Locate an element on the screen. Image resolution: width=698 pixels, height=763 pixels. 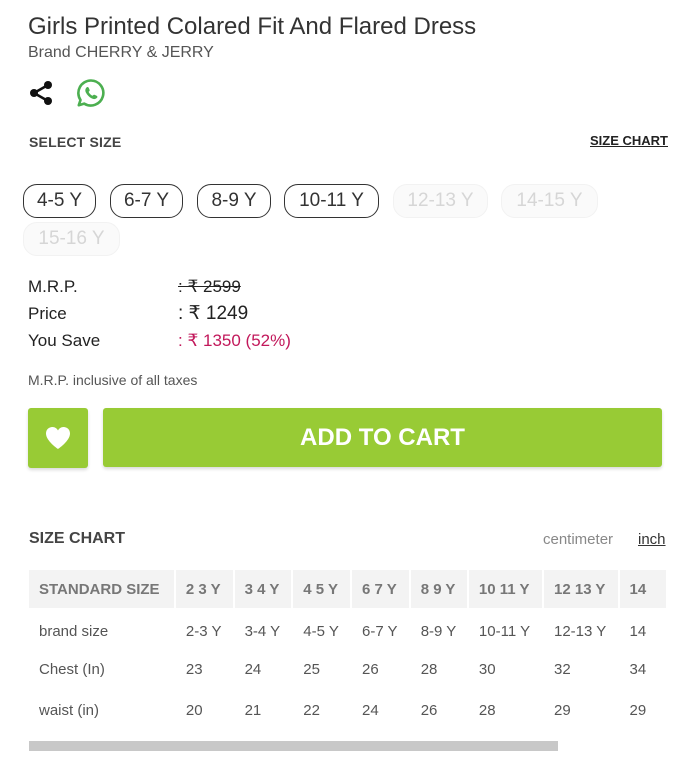
add-to-cart-button: ADD TO CART is located at coordinates (382, 437).